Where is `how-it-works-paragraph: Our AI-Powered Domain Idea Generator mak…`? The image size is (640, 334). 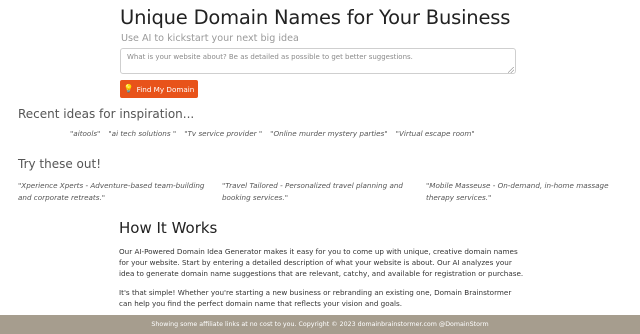 how-it-works-paragraph: Our AI-Powered Domain Idea Generator mak… is located at coordinates (321, 262).